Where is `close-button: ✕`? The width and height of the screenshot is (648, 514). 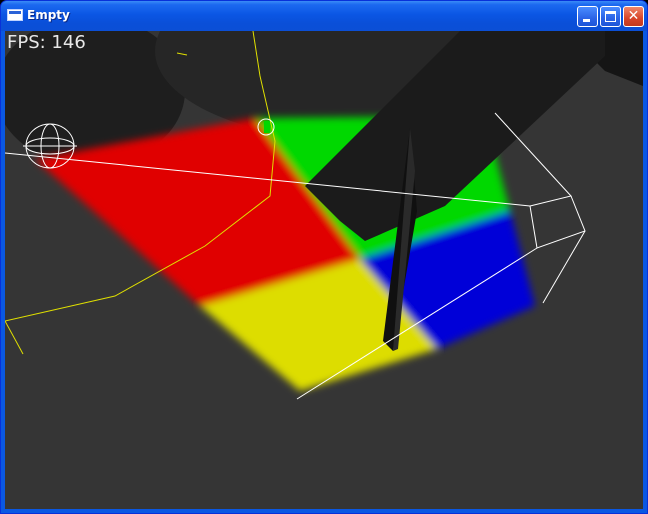
close-button: ✕ is located at coordinates (633, 16).